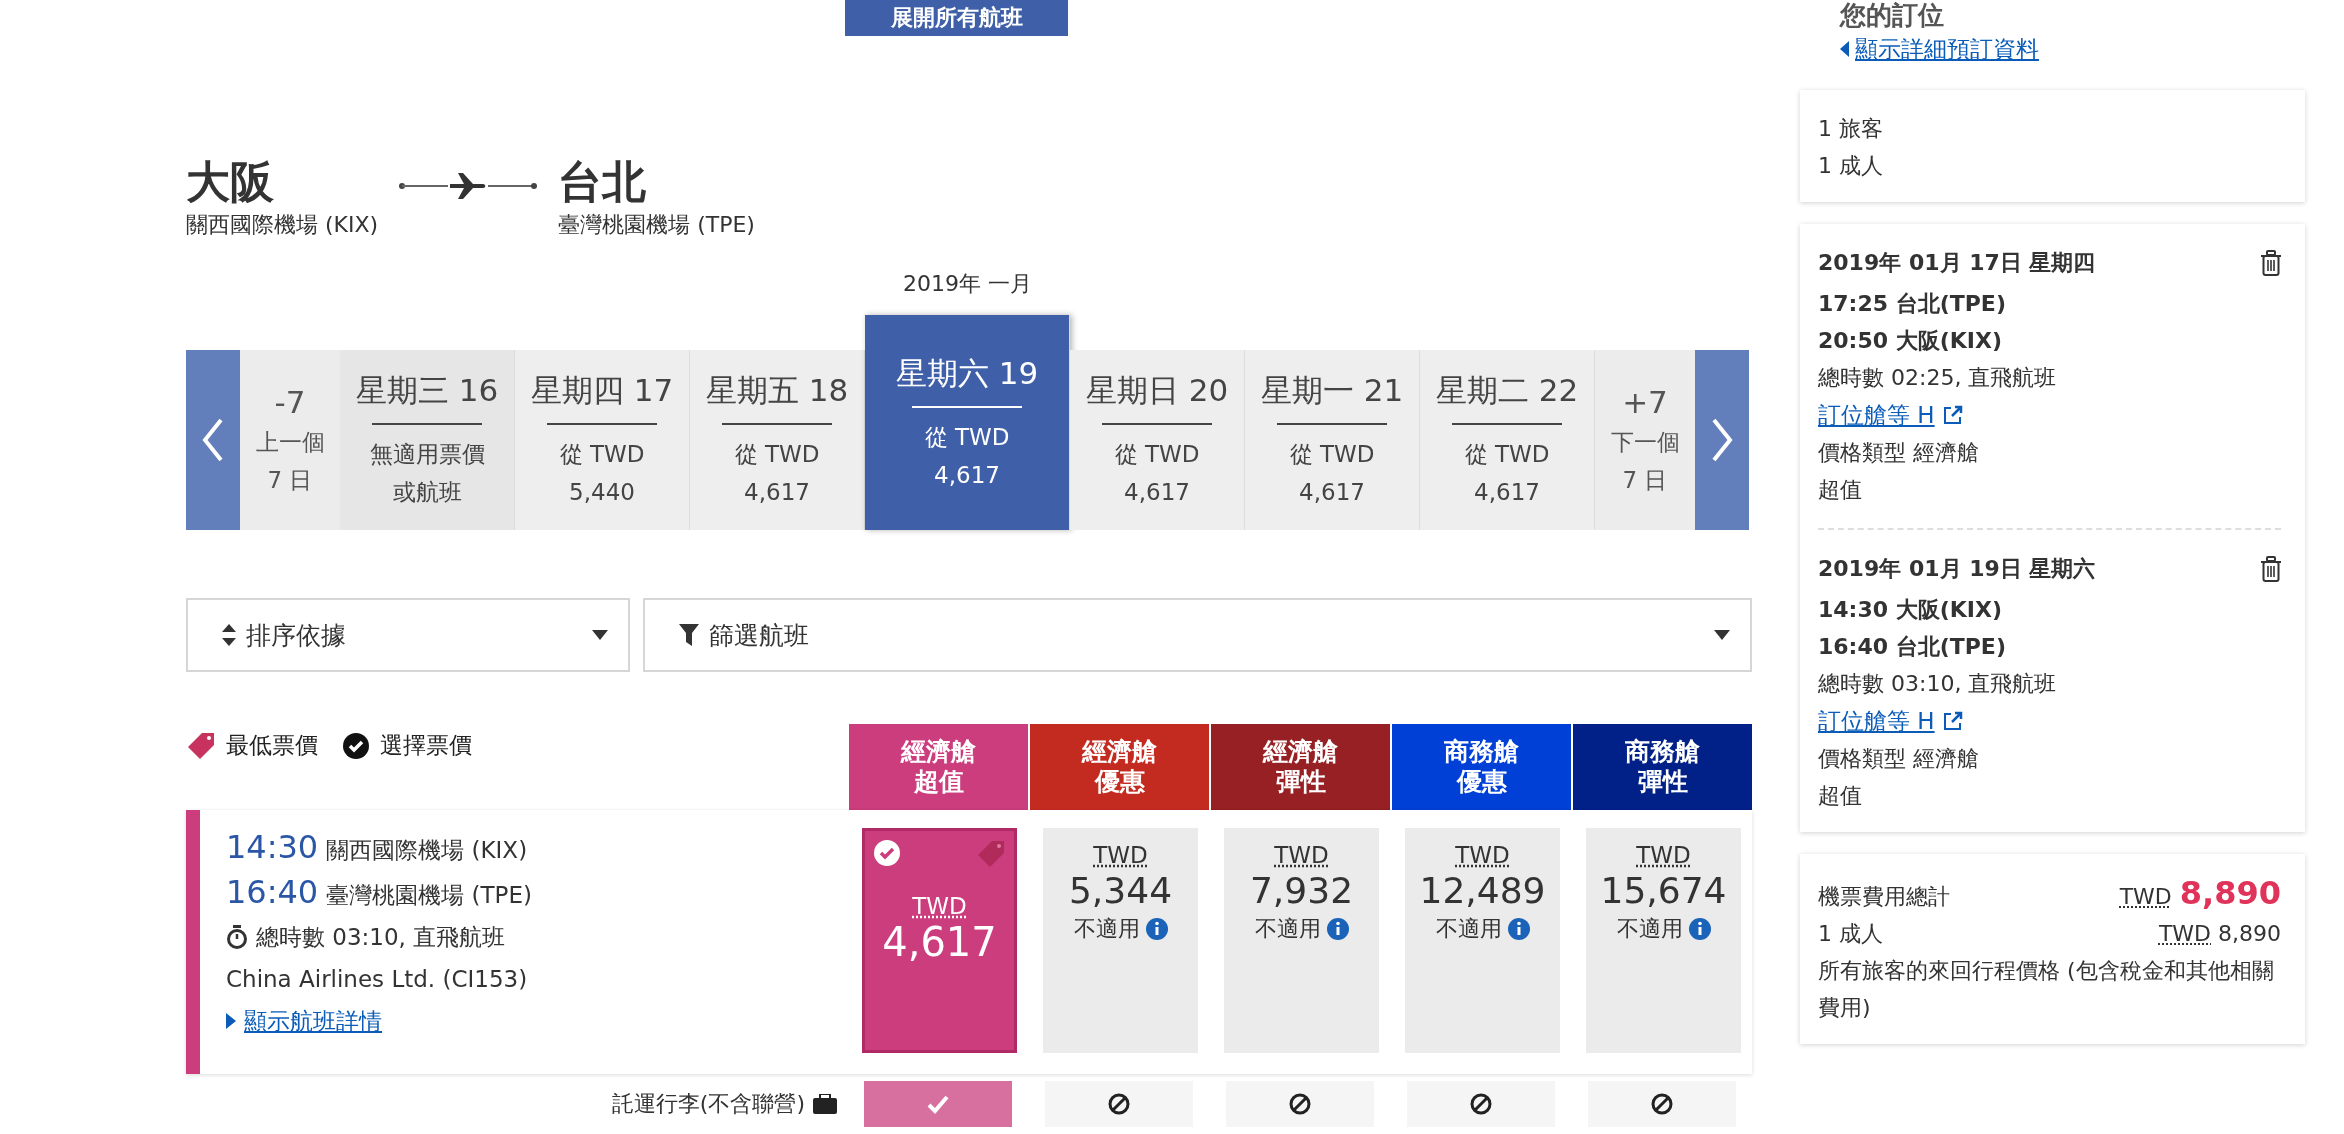 The width and height of the screenshot is (2344, 1134). Describe the element at coordinates (427, 850) in the screenshot. I see `departure-airport: 關西國際機場 (KIX)` at that location.